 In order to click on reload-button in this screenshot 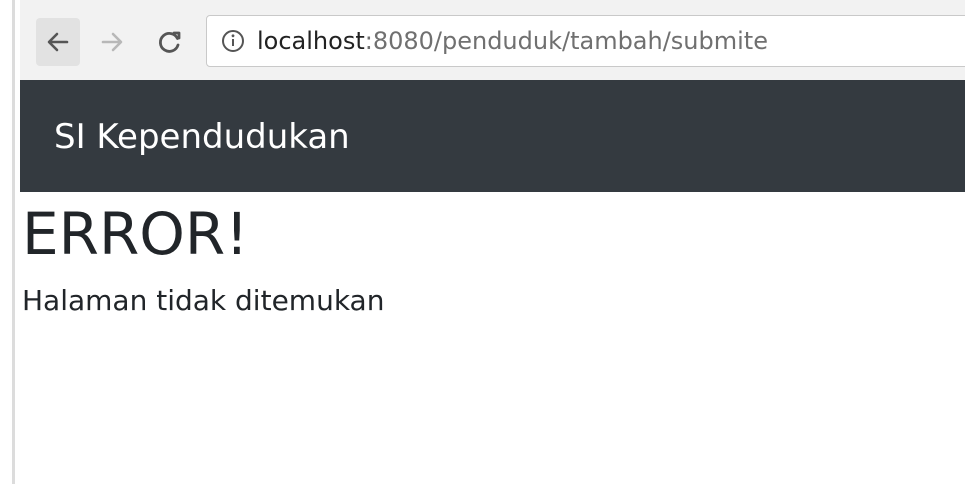, I will do `click(170, 42)`.